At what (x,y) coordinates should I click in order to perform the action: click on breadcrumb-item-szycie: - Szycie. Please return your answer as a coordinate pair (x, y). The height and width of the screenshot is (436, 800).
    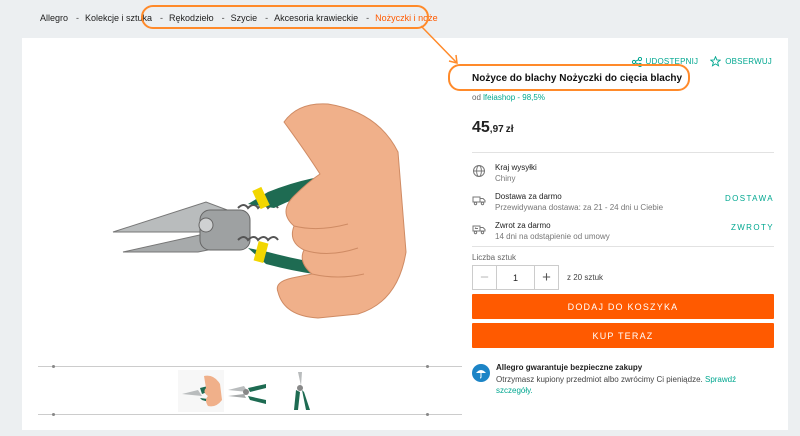
    Looking at the image, I should click on (236, 18).